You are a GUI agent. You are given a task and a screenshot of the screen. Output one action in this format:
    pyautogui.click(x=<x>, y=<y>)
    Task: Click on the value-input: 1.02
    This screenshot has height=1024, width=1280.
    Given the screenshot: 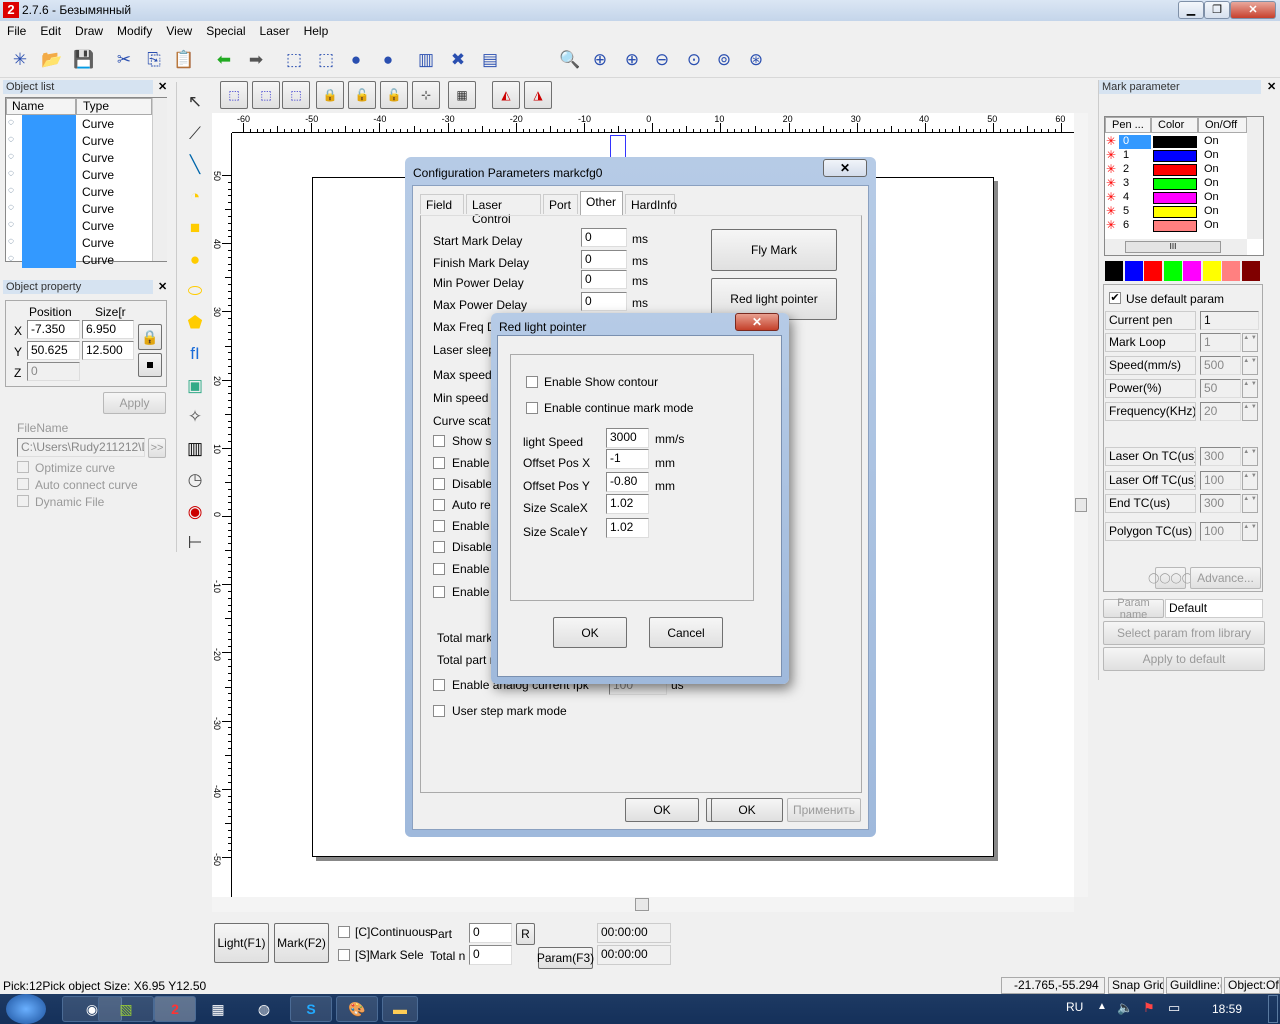 What is the action you would take?
    pyautogui.click(x=627, y=504)
    